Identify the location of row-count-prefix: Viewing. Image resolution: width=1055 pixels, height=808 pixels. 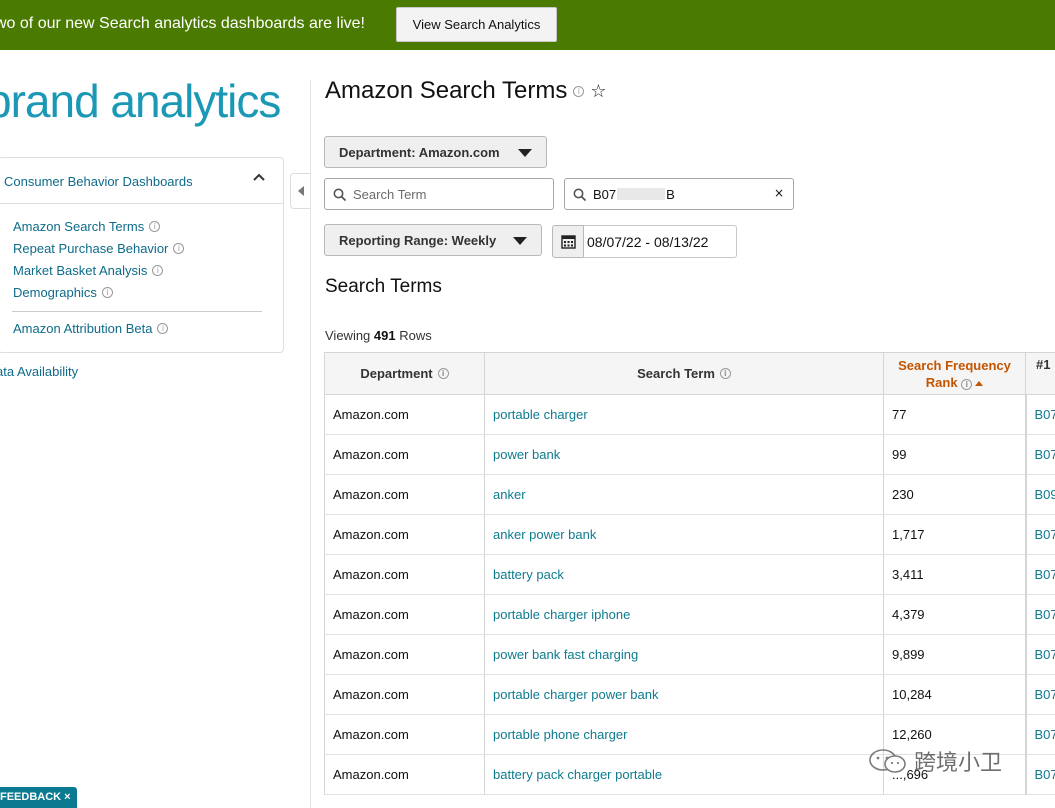
(348, 335).